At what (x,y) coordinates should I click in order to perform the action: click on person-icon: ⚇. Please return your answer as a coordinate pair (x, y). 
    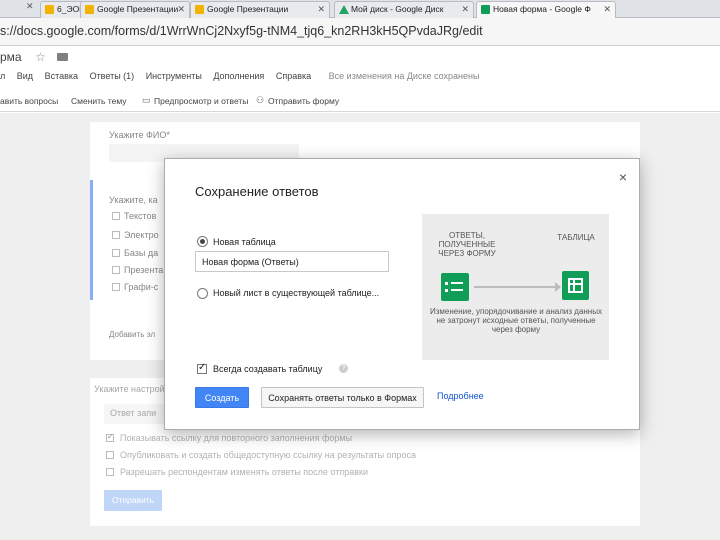
    Looking at the image, I should click on (260, 100).